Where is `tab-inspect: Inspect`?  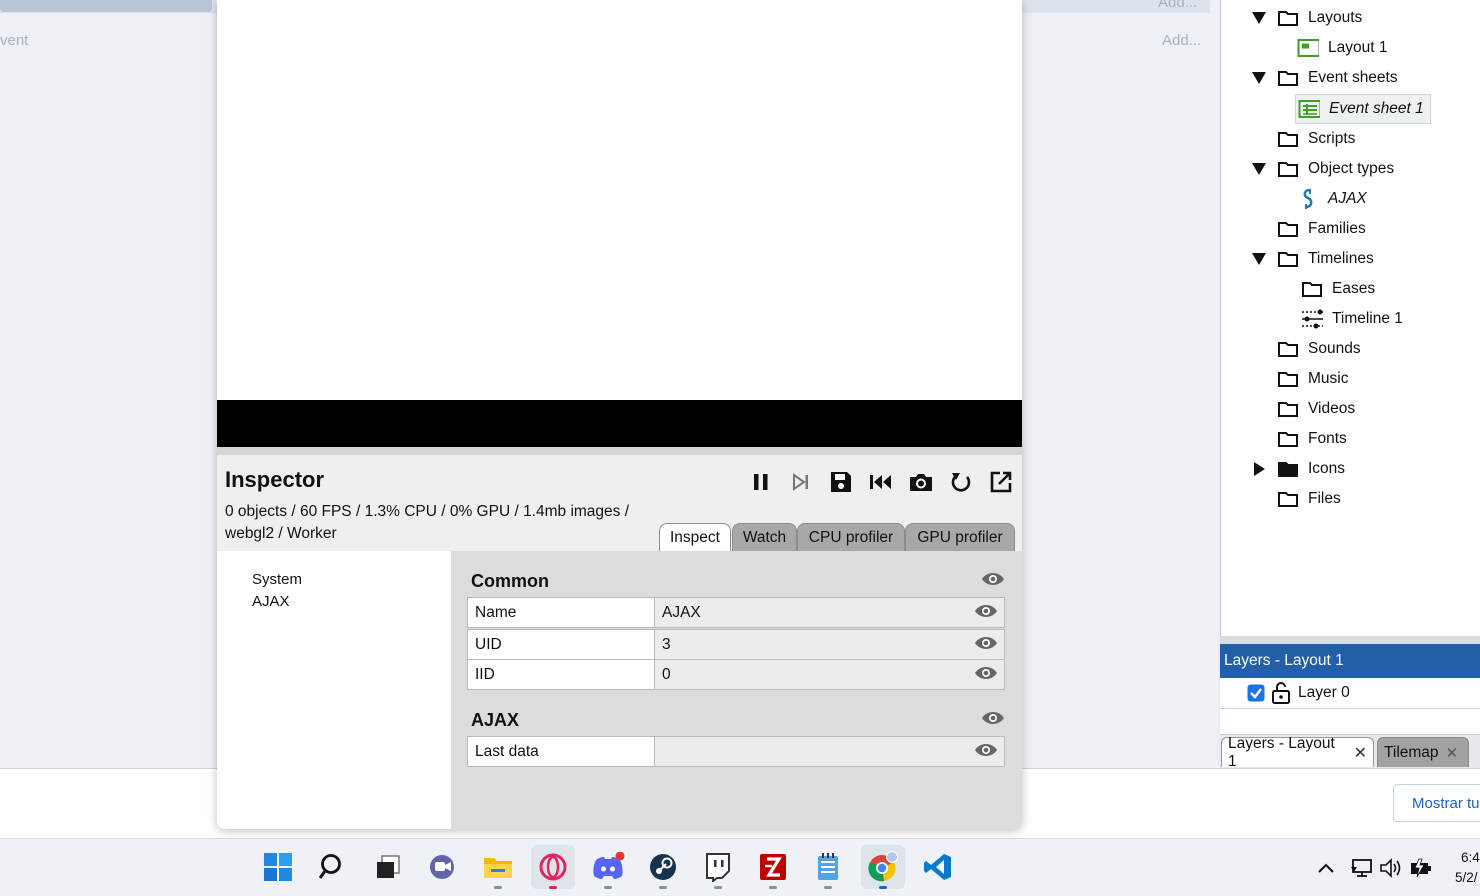 tab-inspect: Inspect is located at coordinates (695, 537).